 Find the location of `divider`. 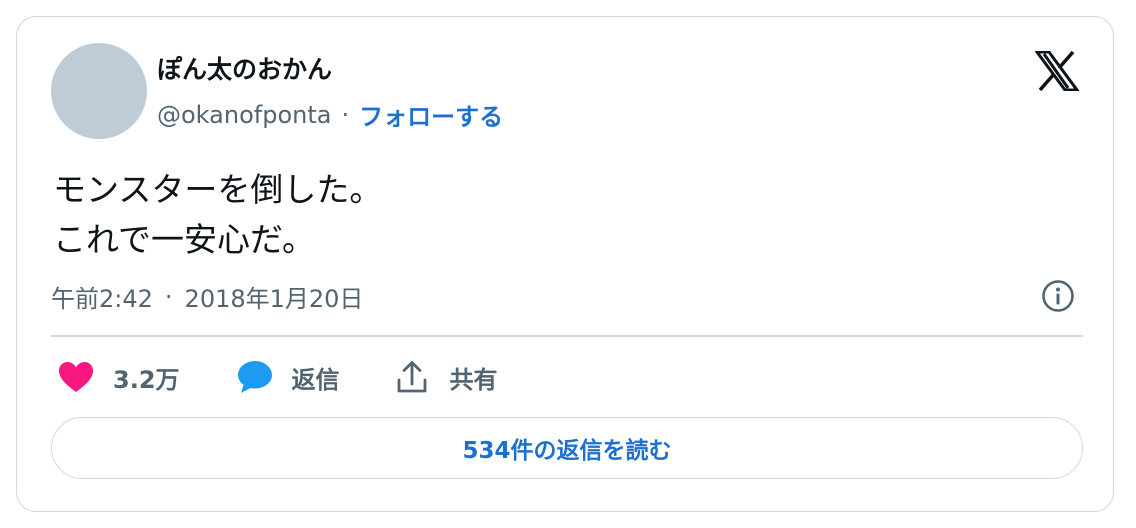

divider is located at coordinates (567, 336).